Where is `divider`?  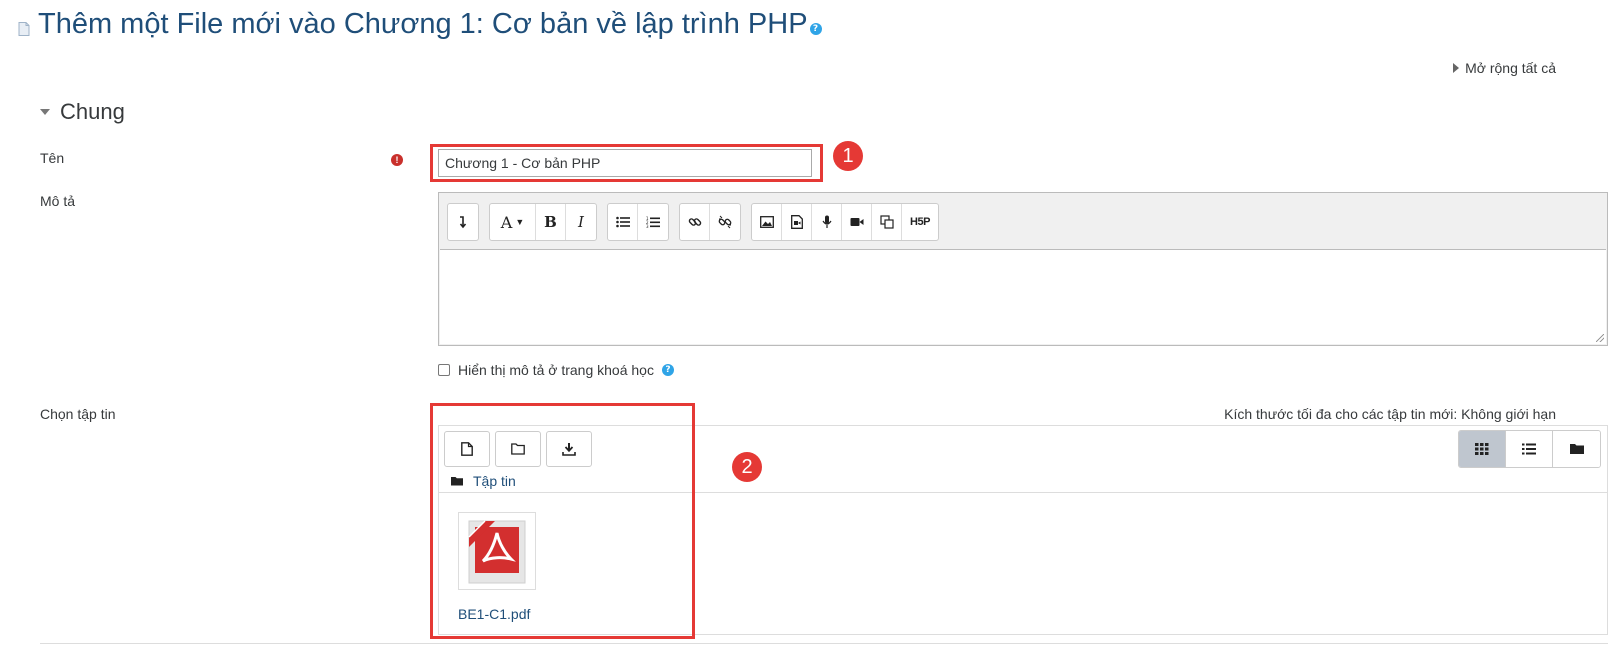
divider is located at coordinates (824, 643).